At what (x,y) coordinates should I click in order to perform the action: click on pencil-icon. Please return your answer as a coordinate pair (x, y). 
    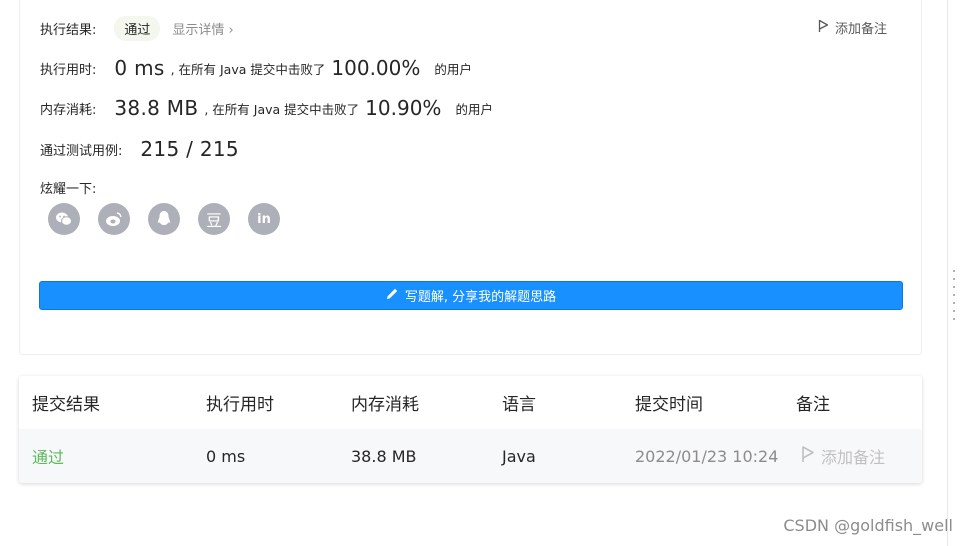
    Looking at the image, I should click on (395, 295).